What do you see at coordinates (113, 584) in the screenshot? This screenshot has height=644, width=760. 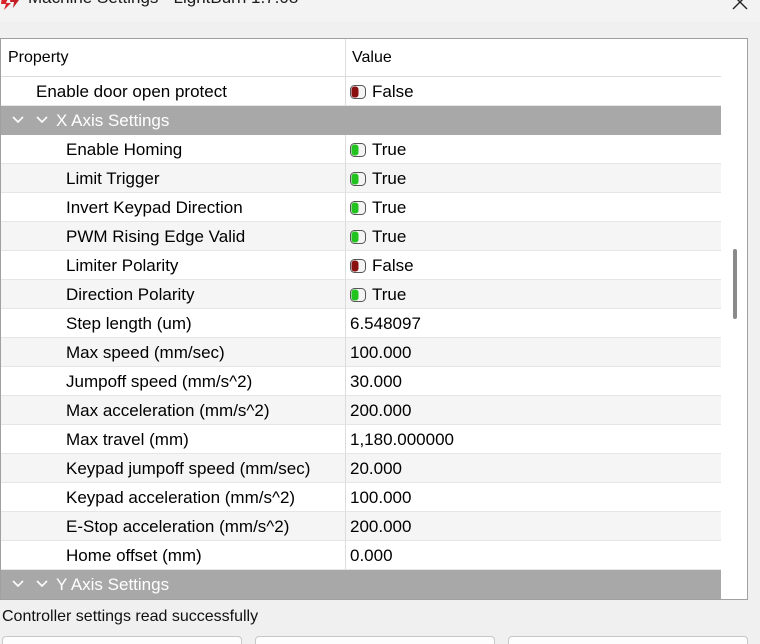 I see `section-label: Y Axis Settings` at bounding box center [113, 584].